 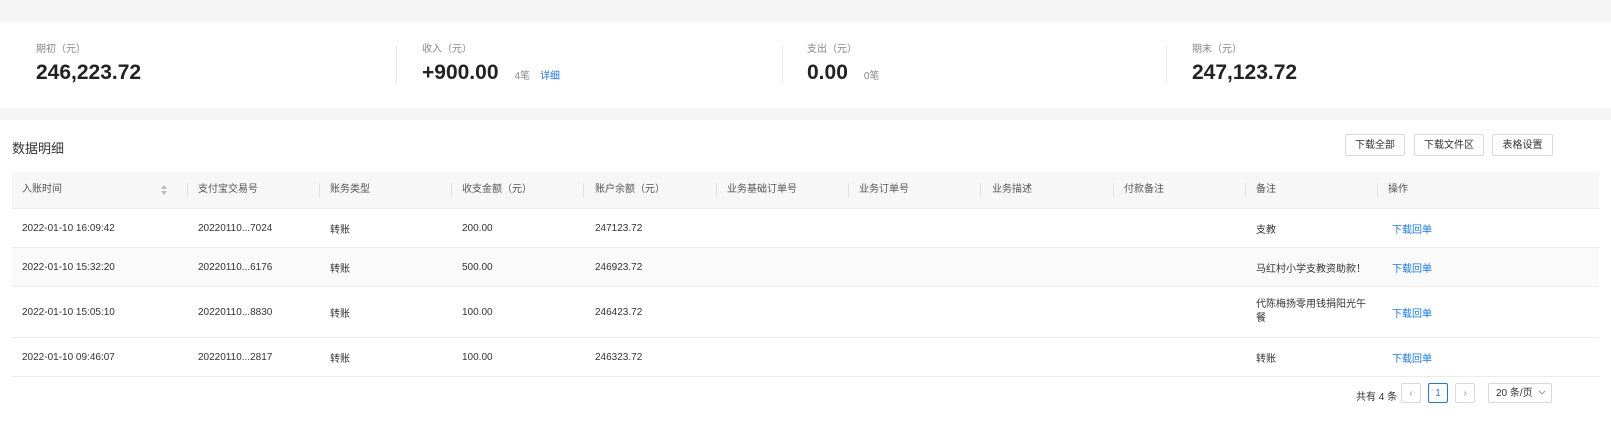 What do you see at coordinates (68, 312) in the screenshot?
I see `cell-time: 2022-01-10 15:05:10` at bounding box center [68, 312].